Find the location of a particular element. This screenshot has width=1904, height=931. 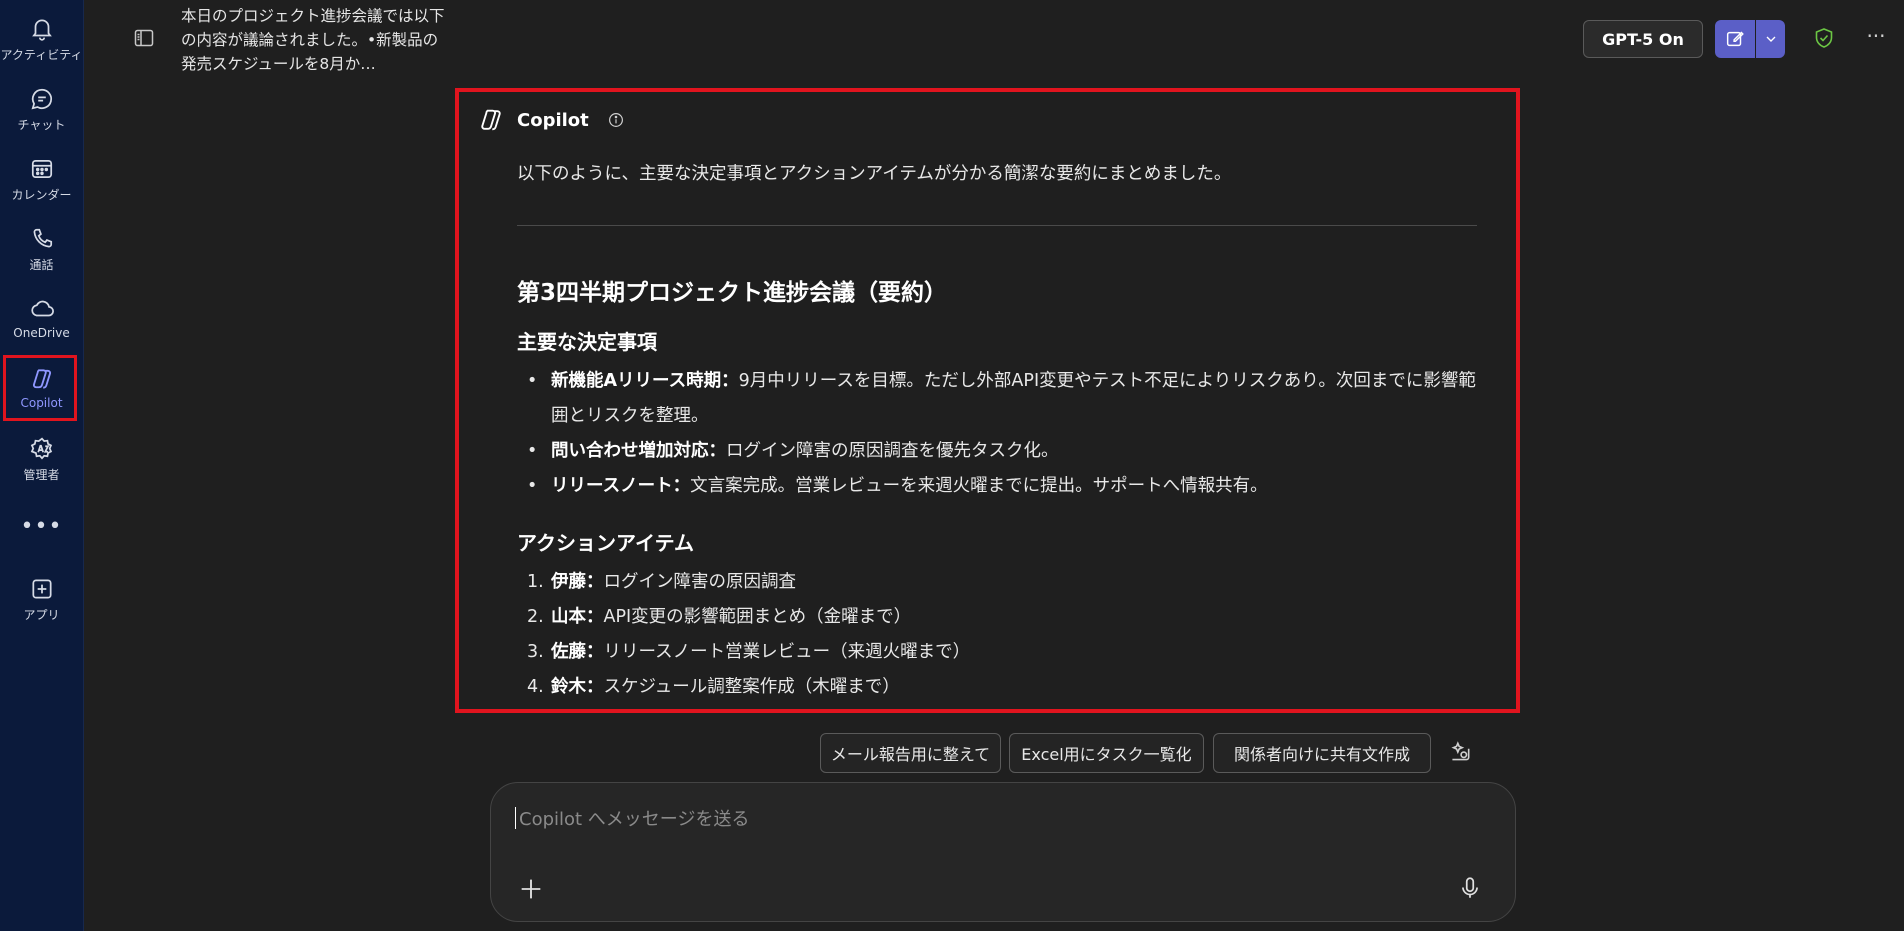

decisions-heading: 主要な決定事項 is located at coordinates (587, 342).